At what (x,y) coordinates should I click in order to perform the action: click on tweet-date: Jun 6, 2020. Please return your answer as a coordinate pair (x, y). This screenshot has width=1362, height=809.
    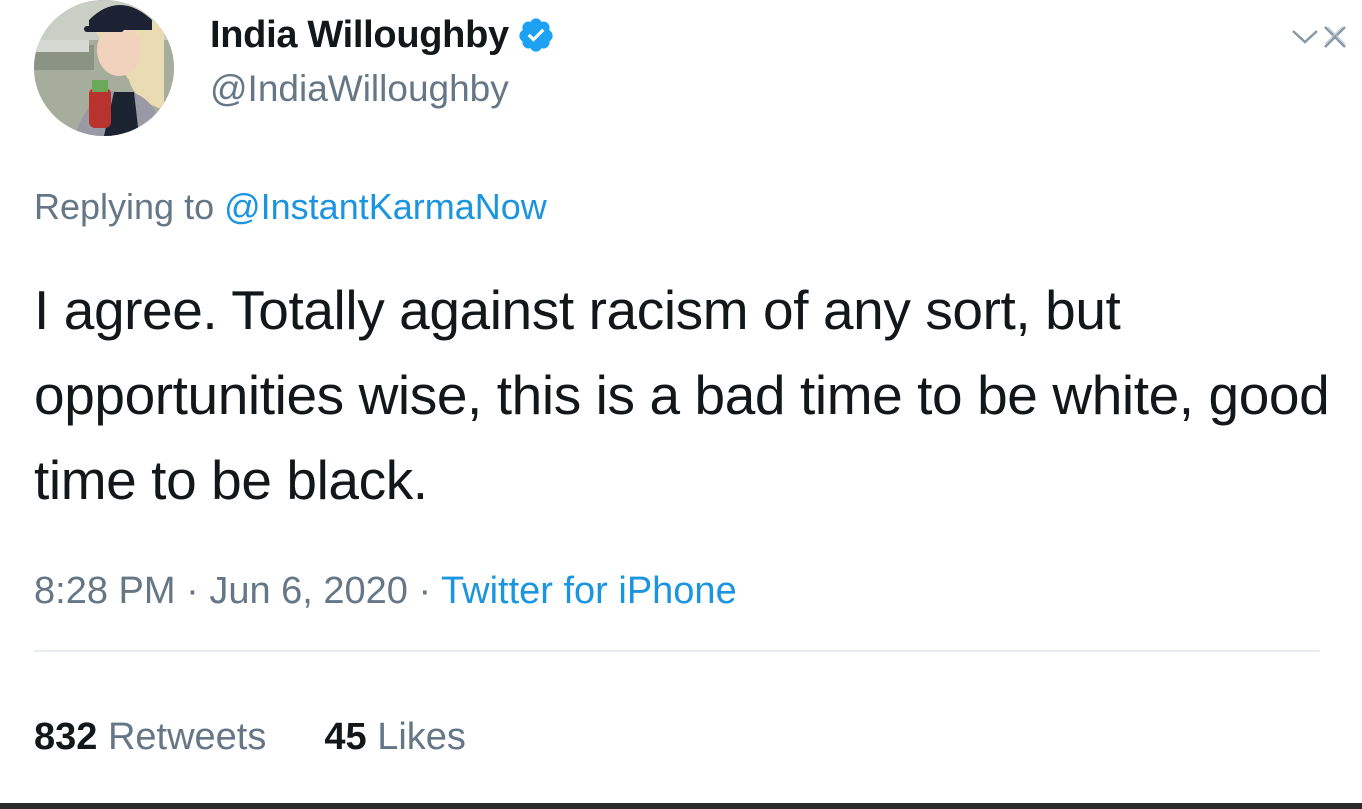
    Looking at the image, I should click on (308, 591).